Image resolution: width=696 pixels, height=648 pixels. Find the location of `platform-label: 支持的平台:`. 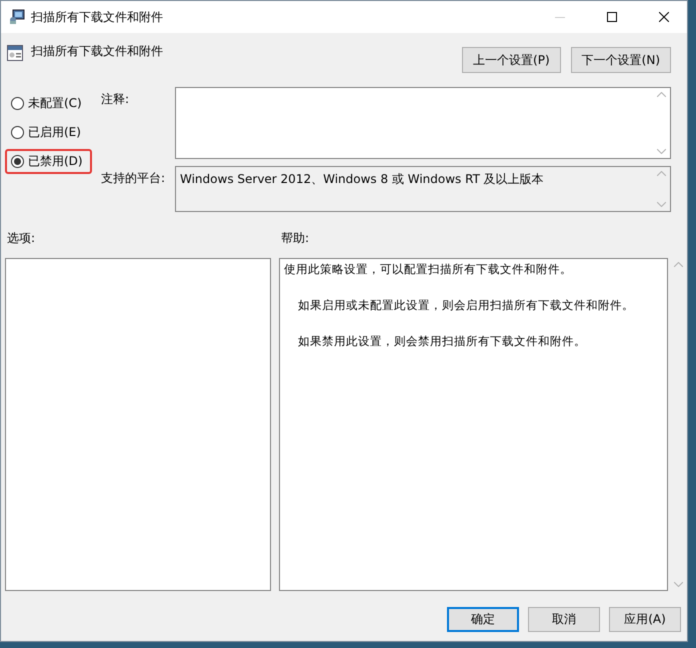

platform-label: 支持的平台: is located at coordinates (133, 178).